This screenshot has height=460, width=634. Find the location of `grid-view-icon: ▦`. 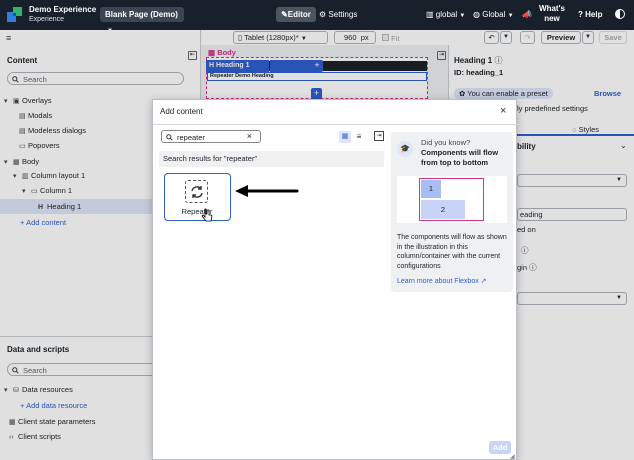

grid-view-icon: ▦ is located at coordinates (345, 137).